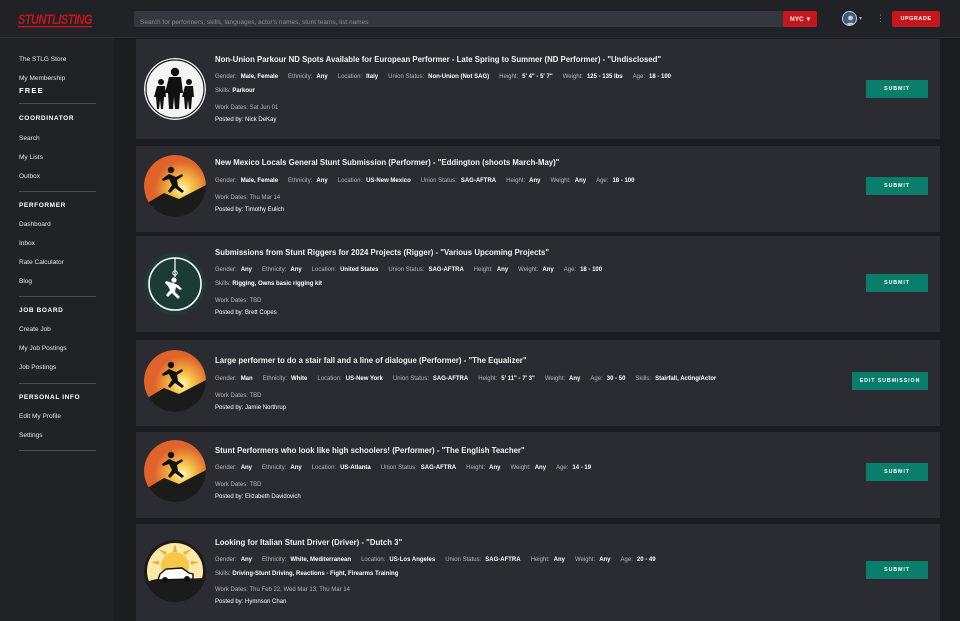 The image size is (960, 621). What do you see at coordinates (37, 367) in the screenshot?
I see `sidebar-item-job-postings: Job Postings` at bounding box center [37, 367].